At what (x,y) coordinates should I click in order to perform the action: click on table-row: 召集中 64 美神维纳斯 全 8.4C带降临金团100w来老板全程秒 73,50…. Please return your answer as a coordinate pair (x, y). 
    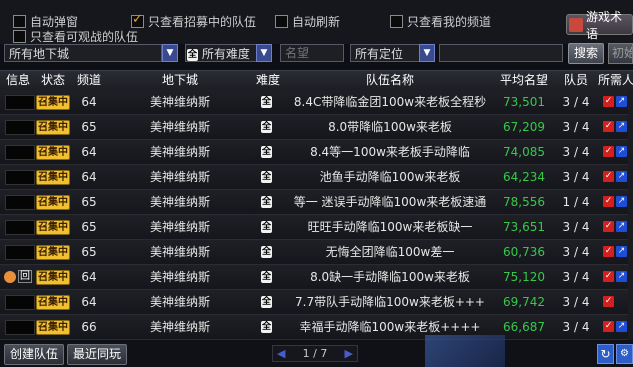
    Looking at the image, I should click on (316, 102).